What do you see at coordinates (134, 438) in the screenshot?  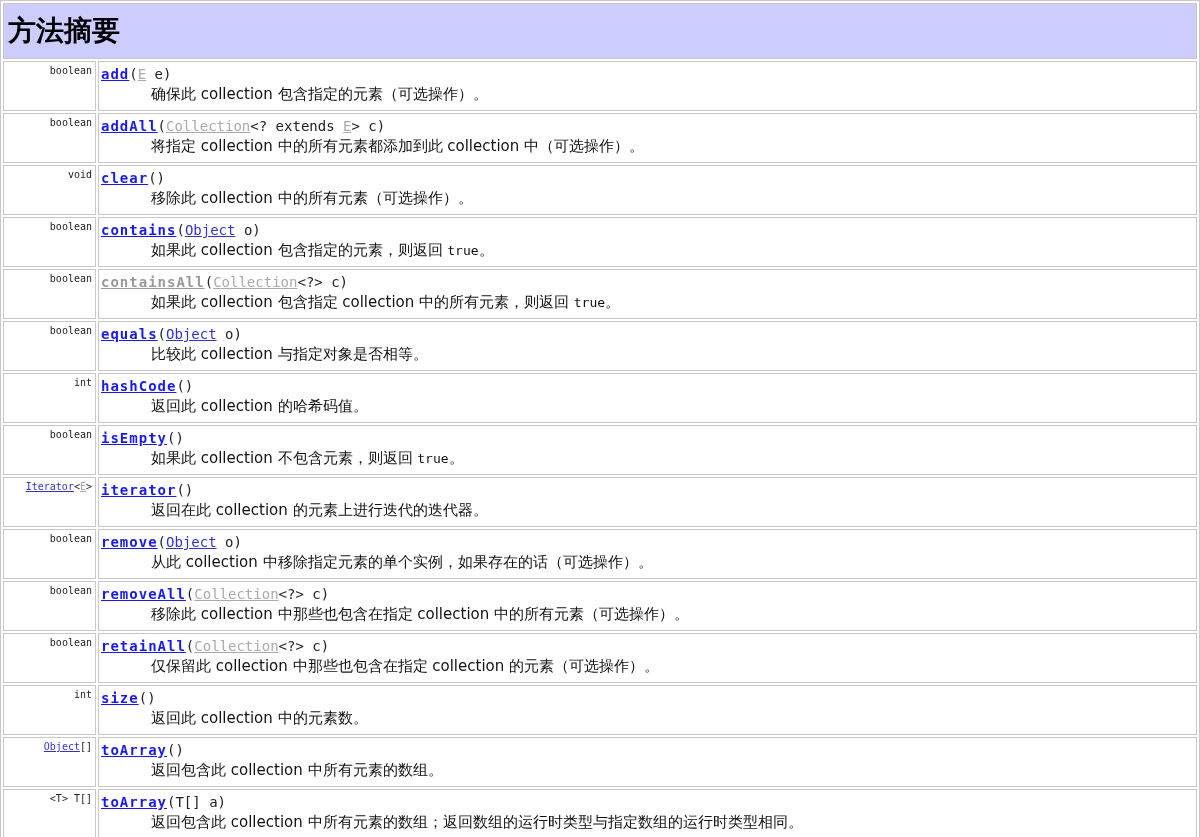 I see `method-link: isEmpty` at bounding box center [134, 438].